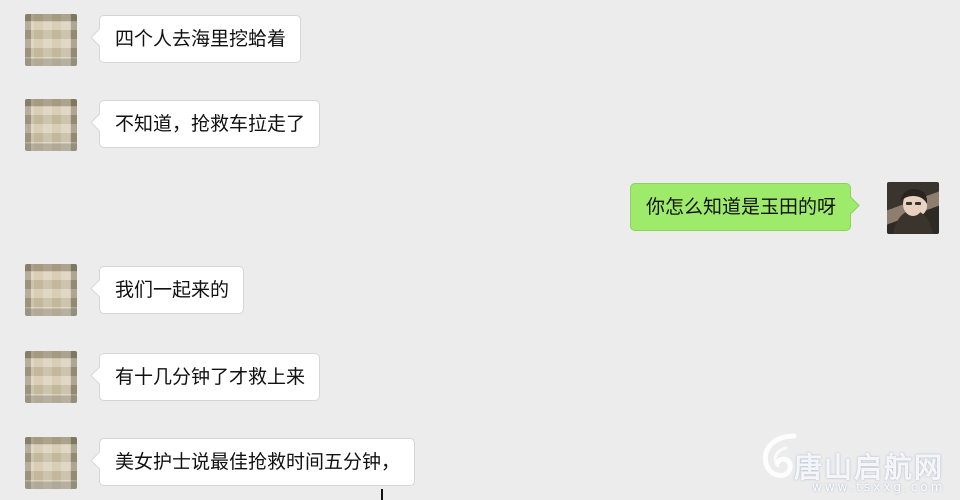  I want to click on incoming-message-bubble: 我们一起来的, so click(172, 290).